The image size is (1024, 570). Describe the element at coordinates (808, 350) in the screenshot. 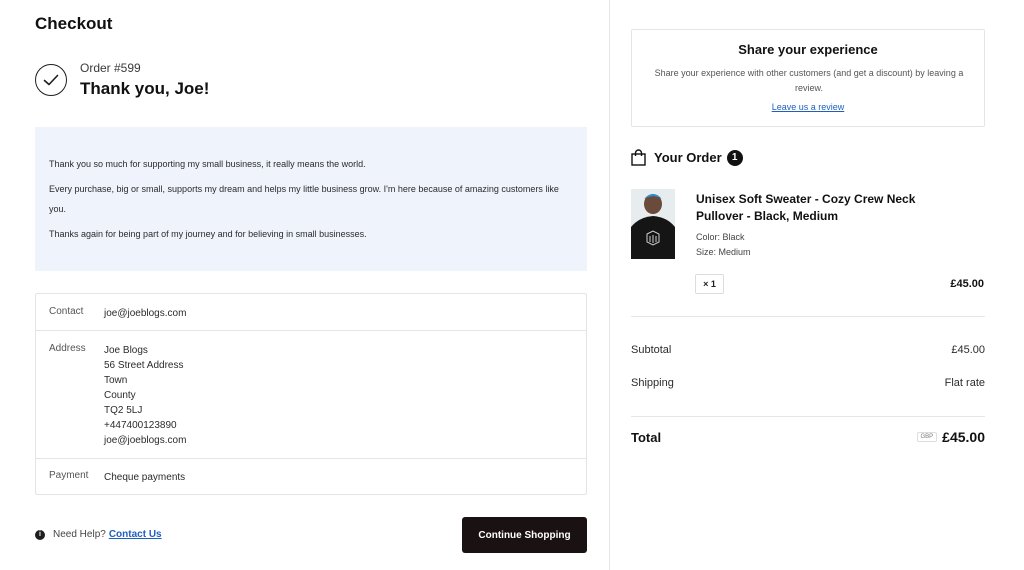

I see `subtotal-row: Subtotal £45.00` at that location.